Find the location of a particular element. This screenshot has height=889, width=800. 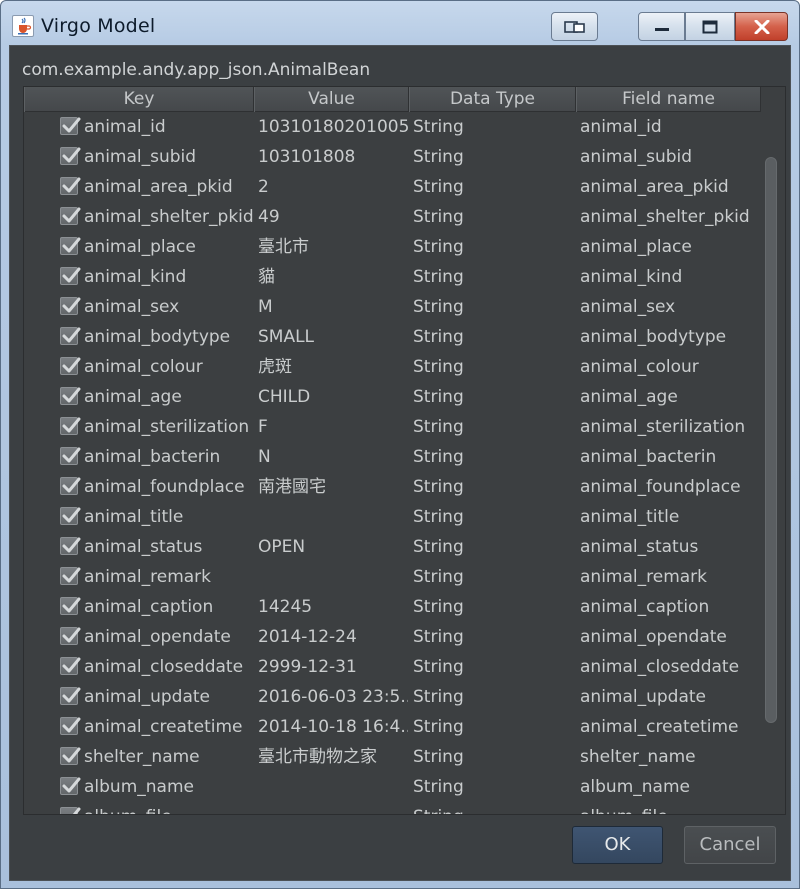

table-row: animal_place 臺北市 String animal_place is located at coordinates (392, 247).